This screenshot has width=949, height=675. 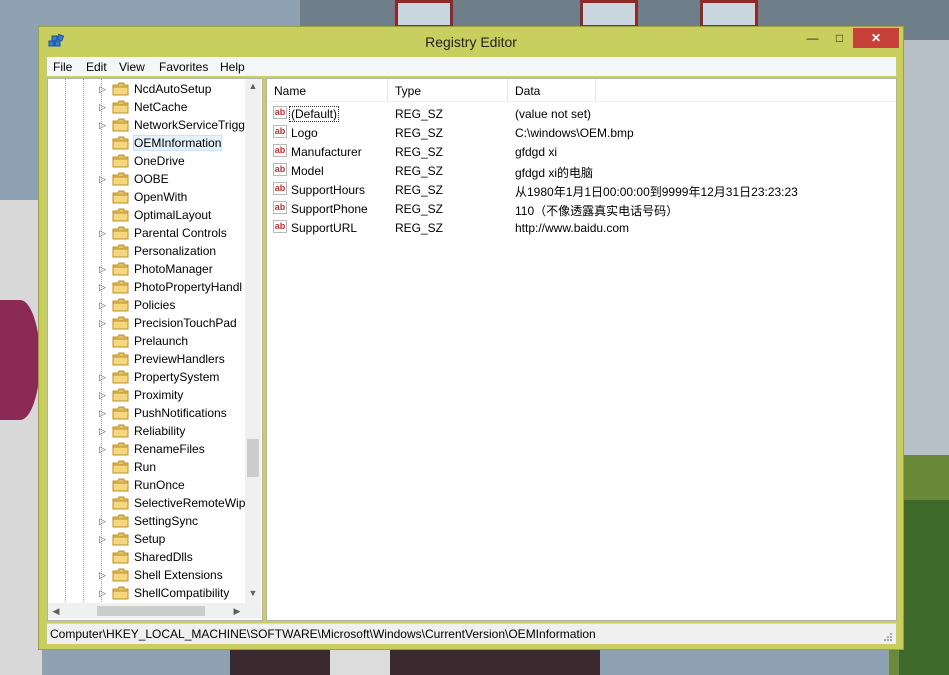 I want to click on tree-item: ▷ SettingSync, so click(x=146, y=521).